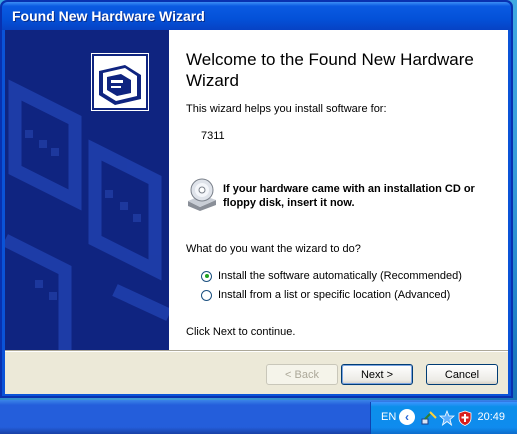 The image size is (517, 434). What do you see at coordinates (491, 417) in the screenshot?
I see `system-clock: 20:49` at bounding box center [491, 417].